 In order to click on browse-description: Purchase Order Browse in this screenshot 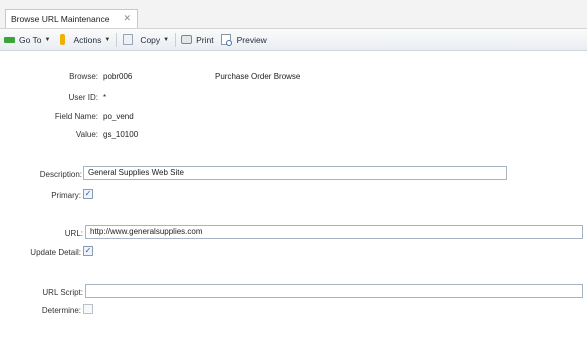, I will do `click(258, 76)`.